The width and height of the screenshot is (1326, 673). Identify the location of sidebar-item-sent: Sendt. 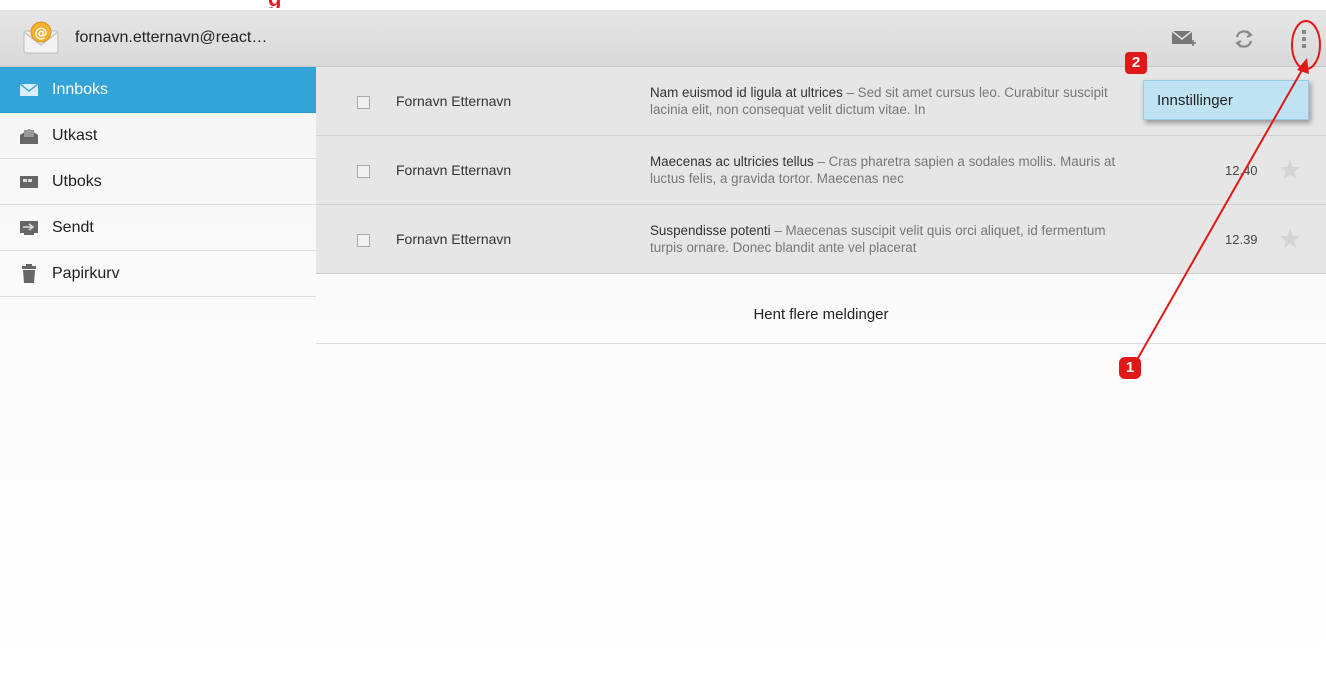
(158, 228).